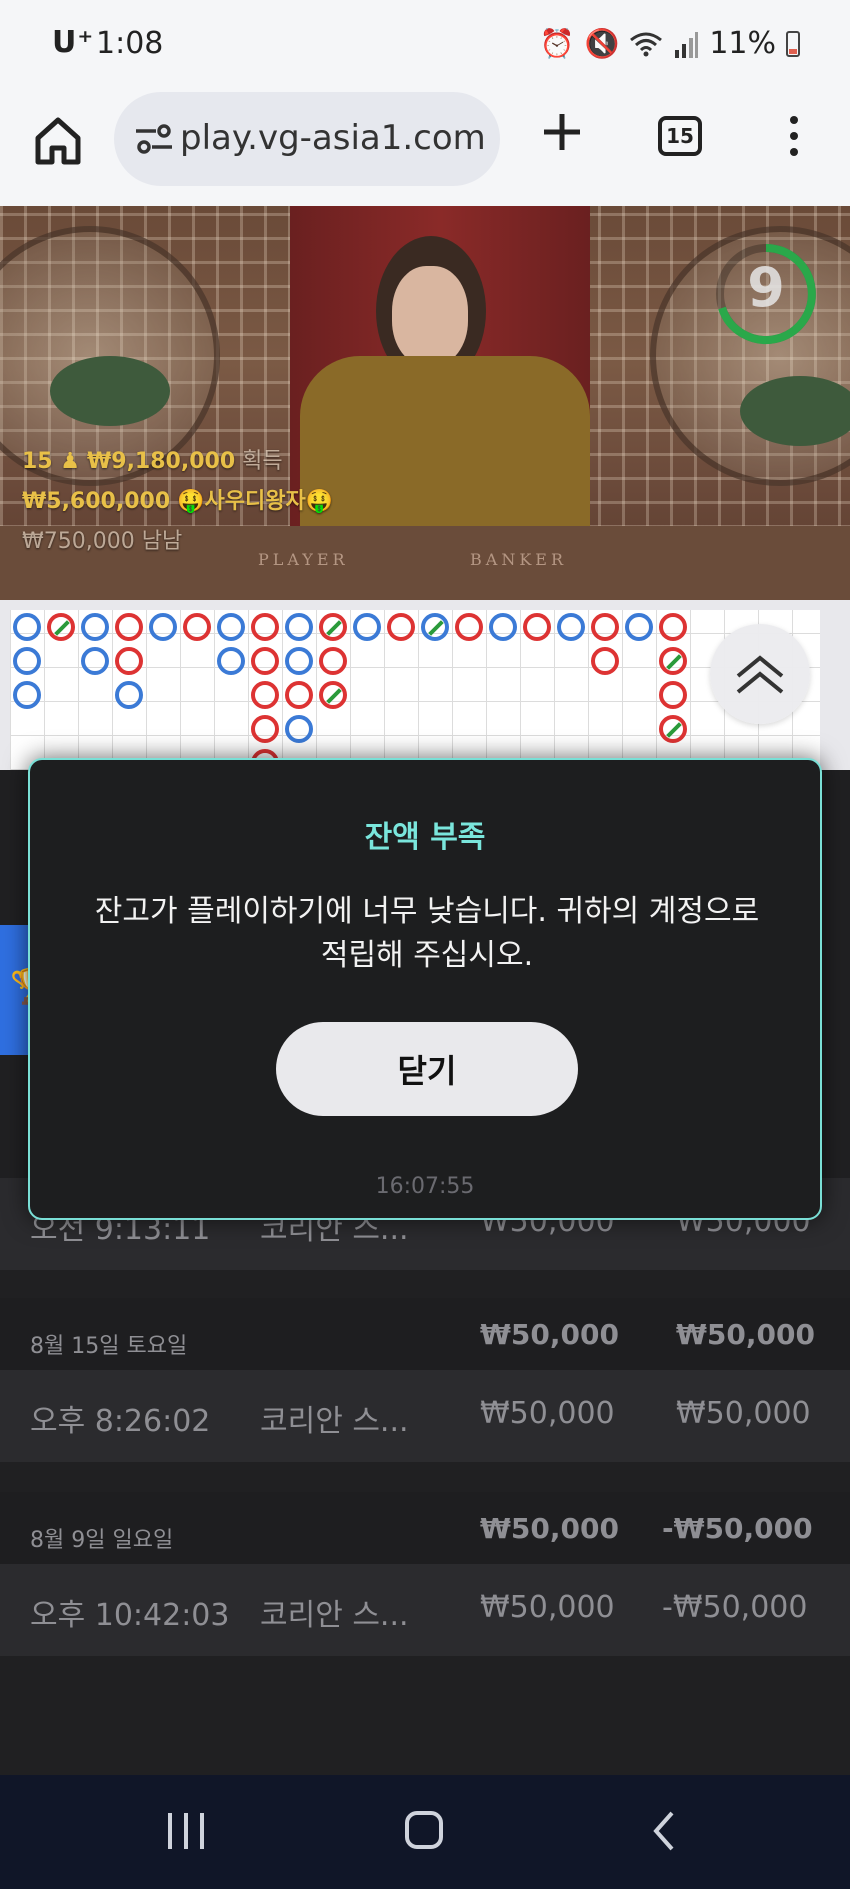  I want to click on more-menu-icon, so click(794, 137).